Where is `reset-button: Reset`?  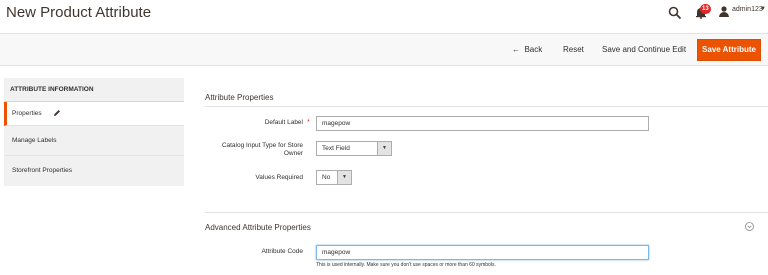
reset-button: Reset is located at coordinates (573, 49).